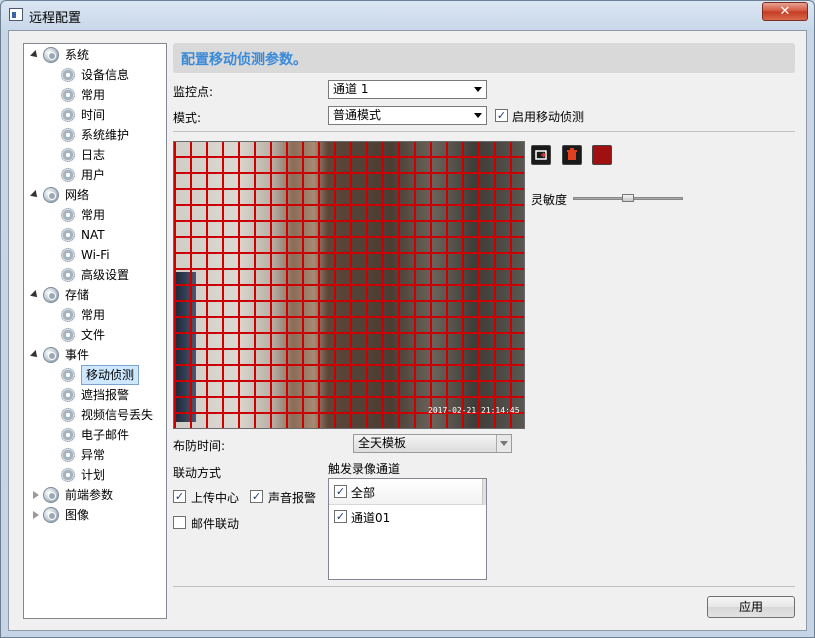 This screenshot has width=815, height=638. Describe the element at coordinates (484, 492) in the screenshot. I see `scrollbar` at that location.